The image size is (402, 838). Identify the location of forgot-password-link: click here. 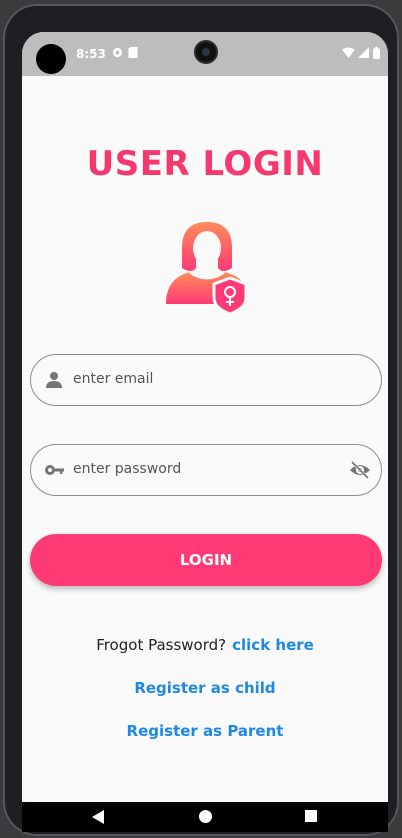
(273, 645).